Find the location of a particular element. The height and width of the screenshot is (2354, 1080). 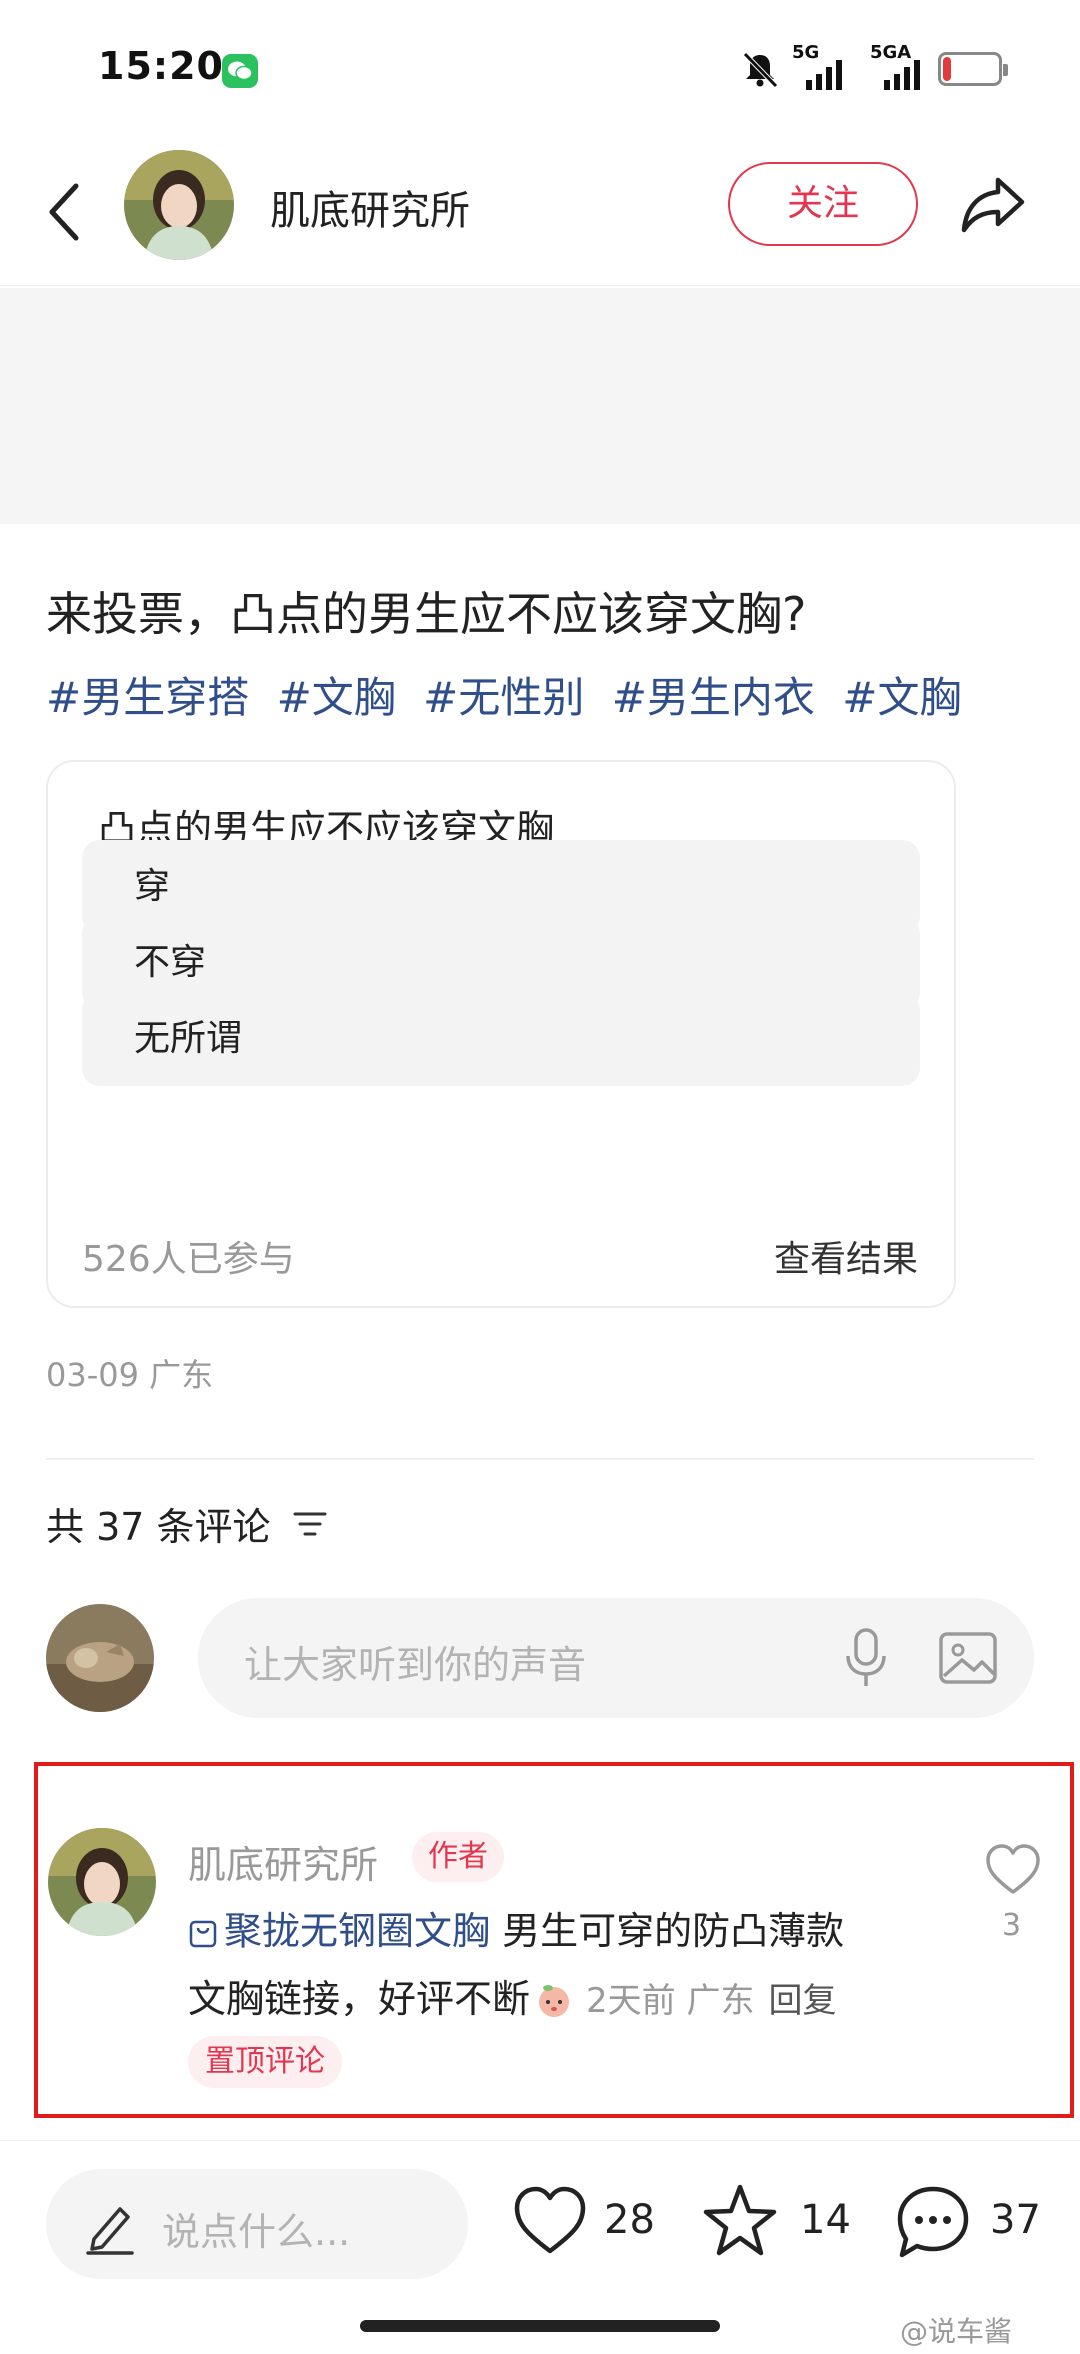

battery-level: 15 is located at coordinates (970, 67).